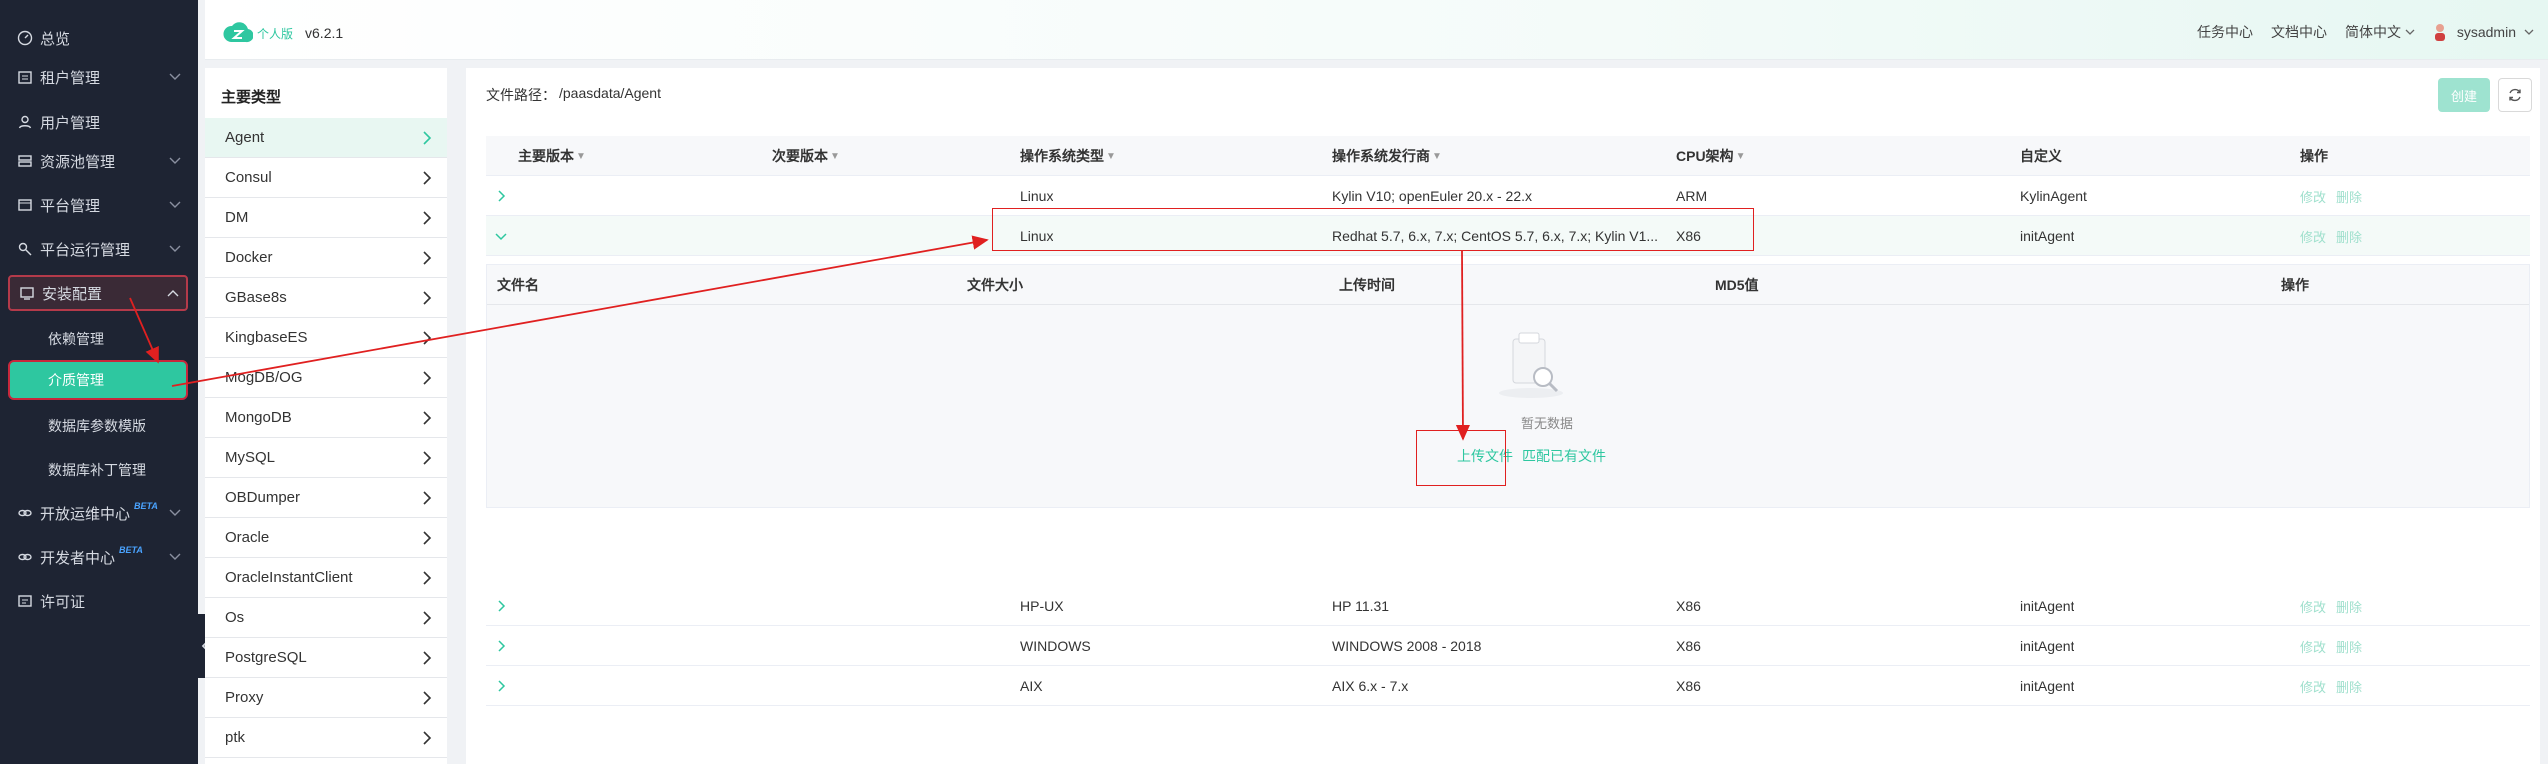  I want to click on category-item: MogDB/OG, so click(326, 378).